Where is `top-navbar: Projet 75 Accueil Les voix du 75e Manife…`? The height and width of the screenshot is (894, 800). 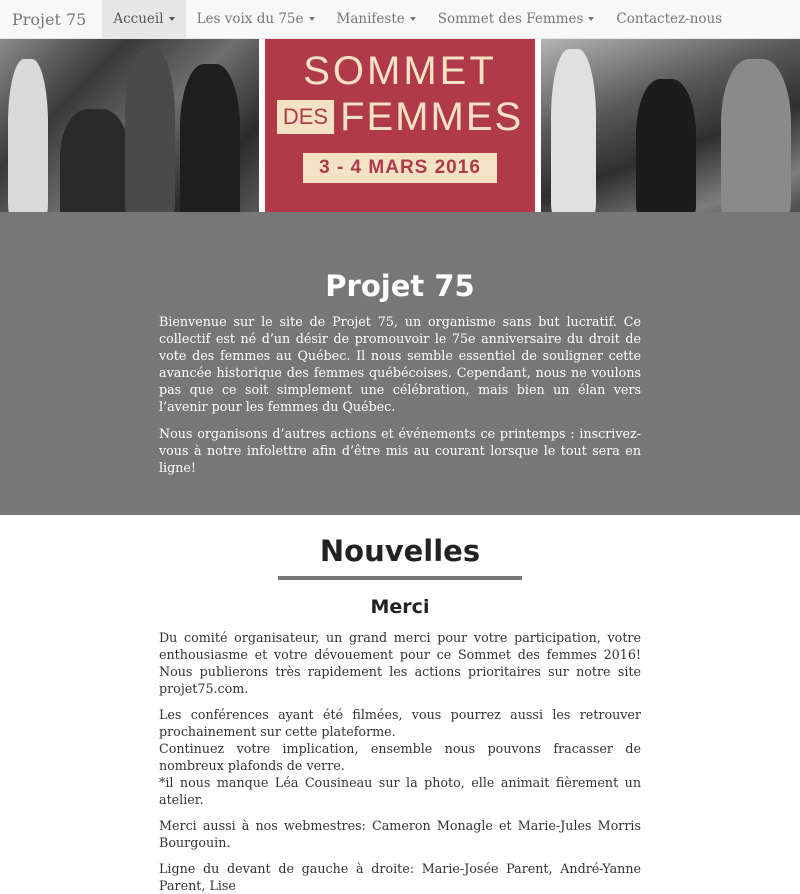
top-navbar: Projet 75 Accueil Les voix du 75e Manife… is located at coordinates (400, 19).